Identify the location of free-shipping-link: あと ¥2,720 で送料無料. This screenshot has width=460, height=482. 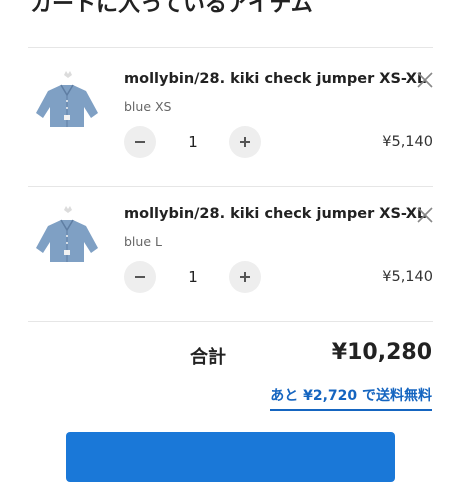
(351, 398).